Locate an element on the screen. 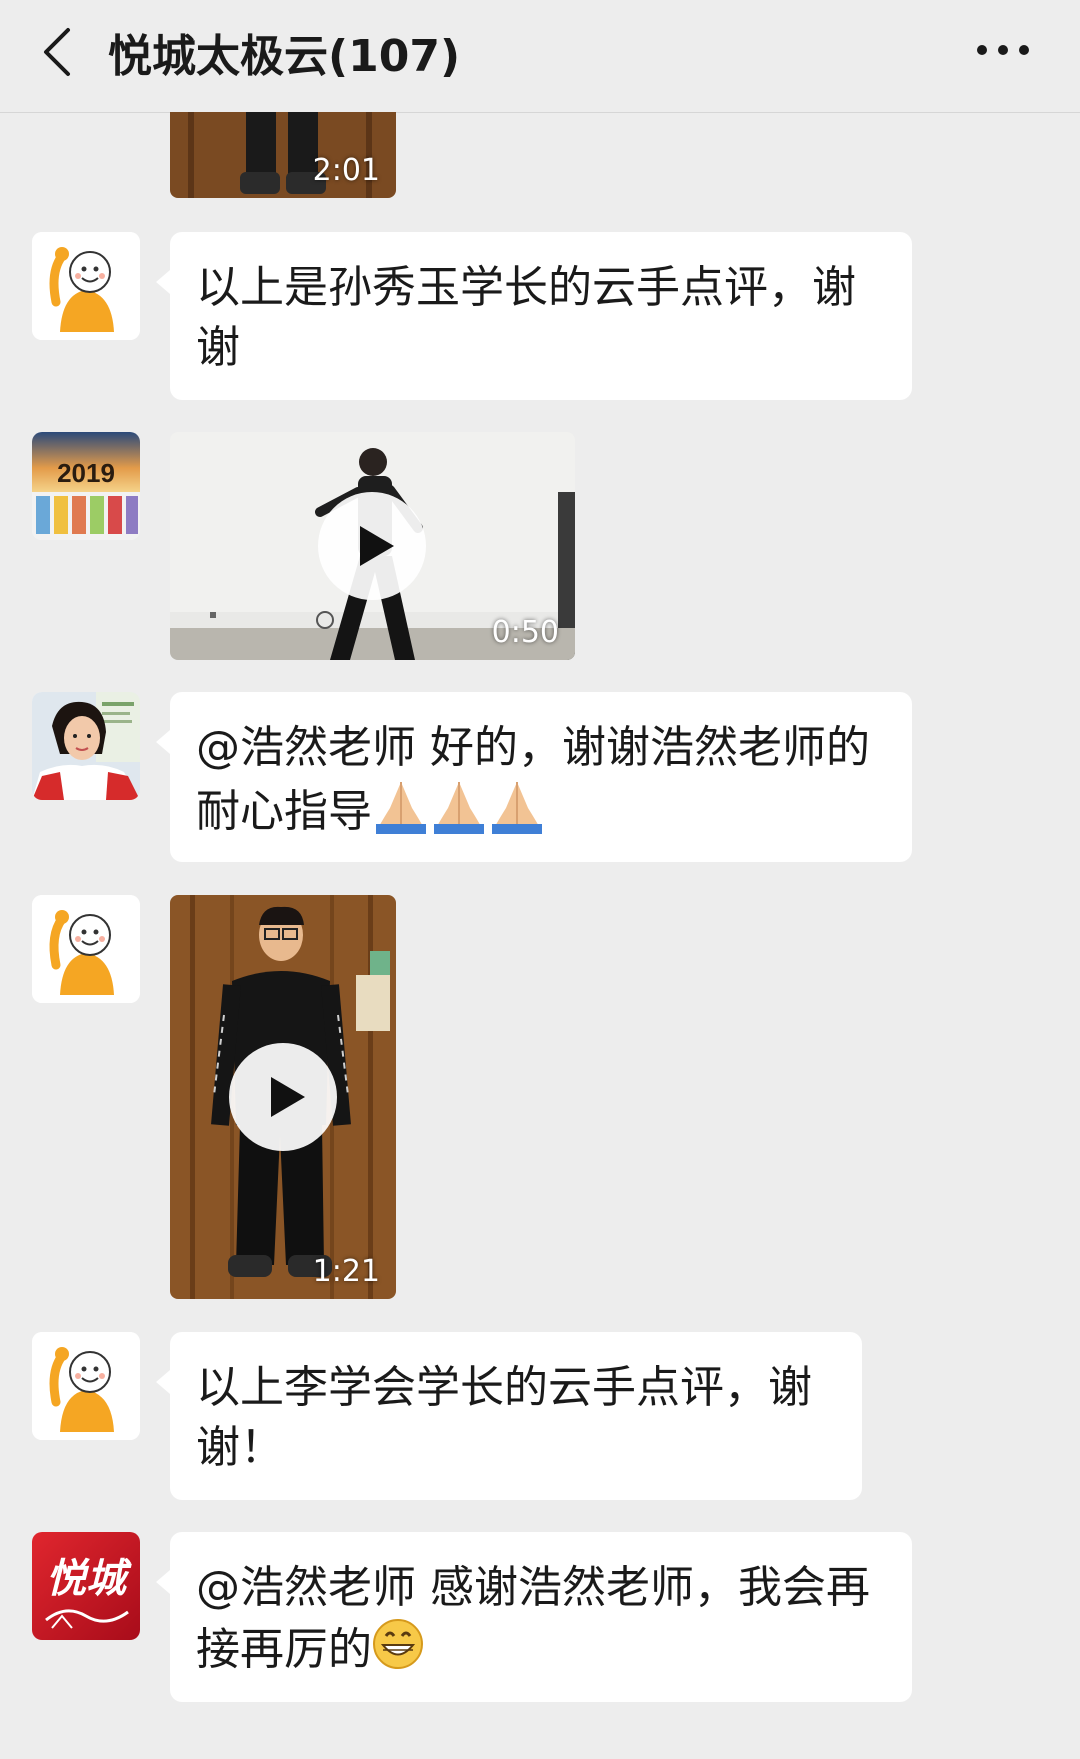 This screenshot has height=1759, width=1080. back-button is located at coordinates (60, 52).